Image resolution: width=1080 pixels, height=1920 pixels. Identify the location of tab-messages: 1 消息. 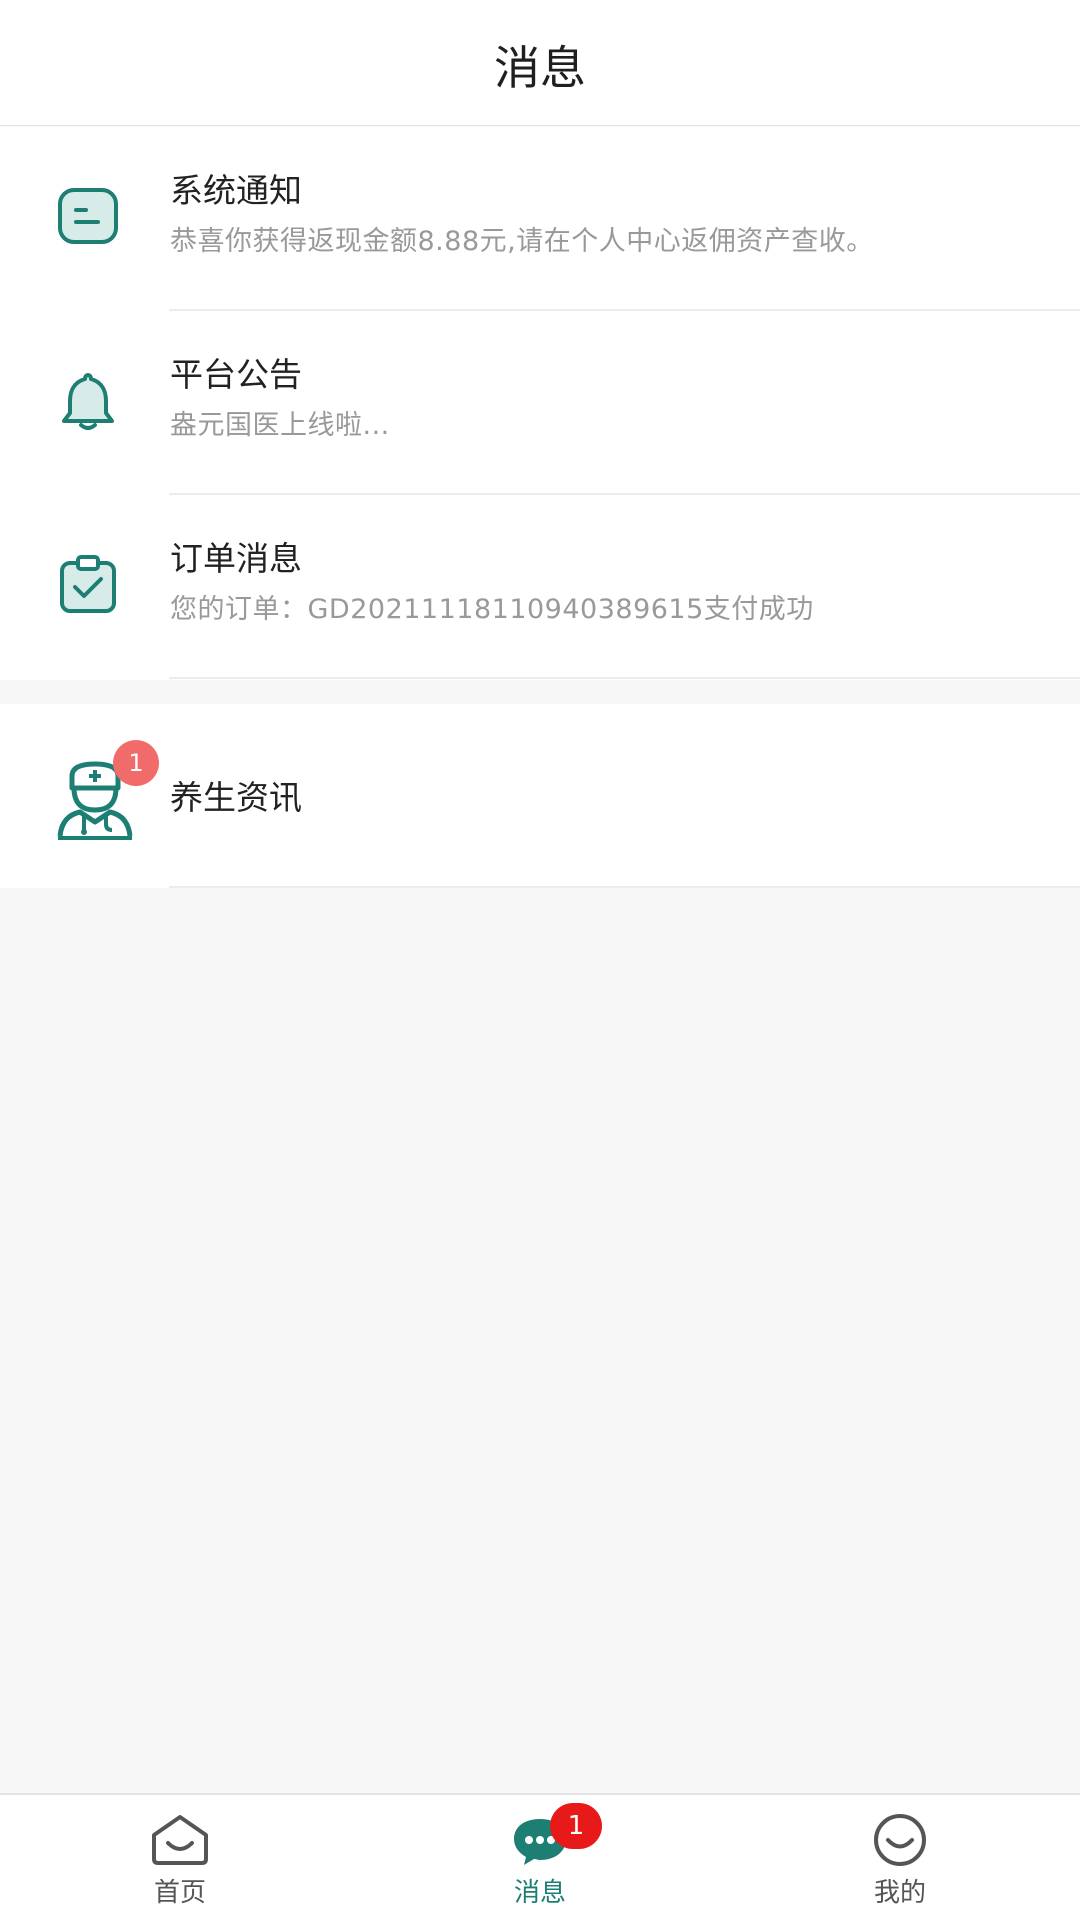
(540, 1857).